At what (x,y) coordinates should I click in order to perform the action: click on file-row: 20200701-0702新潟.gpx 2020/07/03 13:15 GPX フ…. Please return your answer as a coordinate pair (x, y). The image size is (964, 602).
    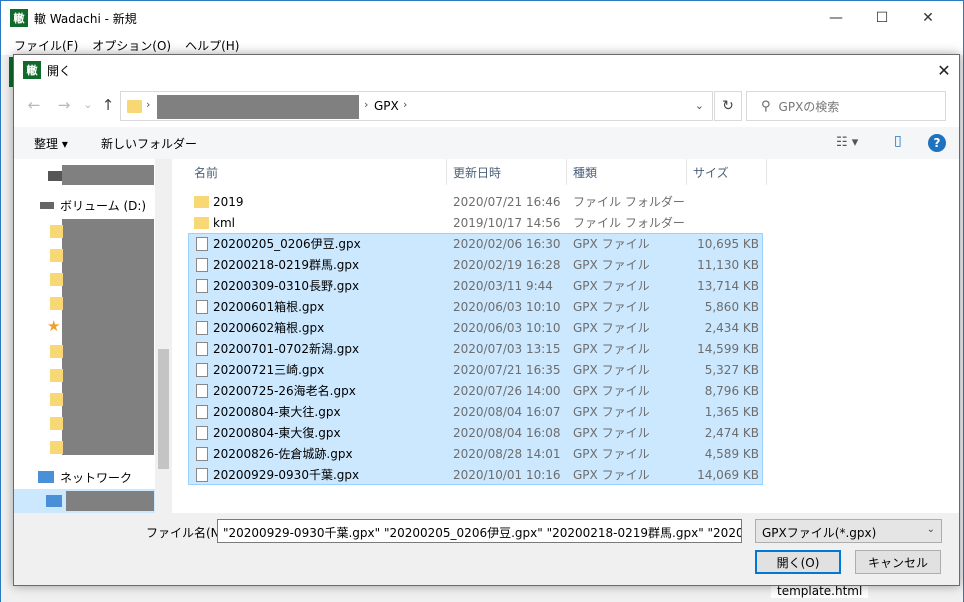
    Looking at the image, I should click on (475, 348).